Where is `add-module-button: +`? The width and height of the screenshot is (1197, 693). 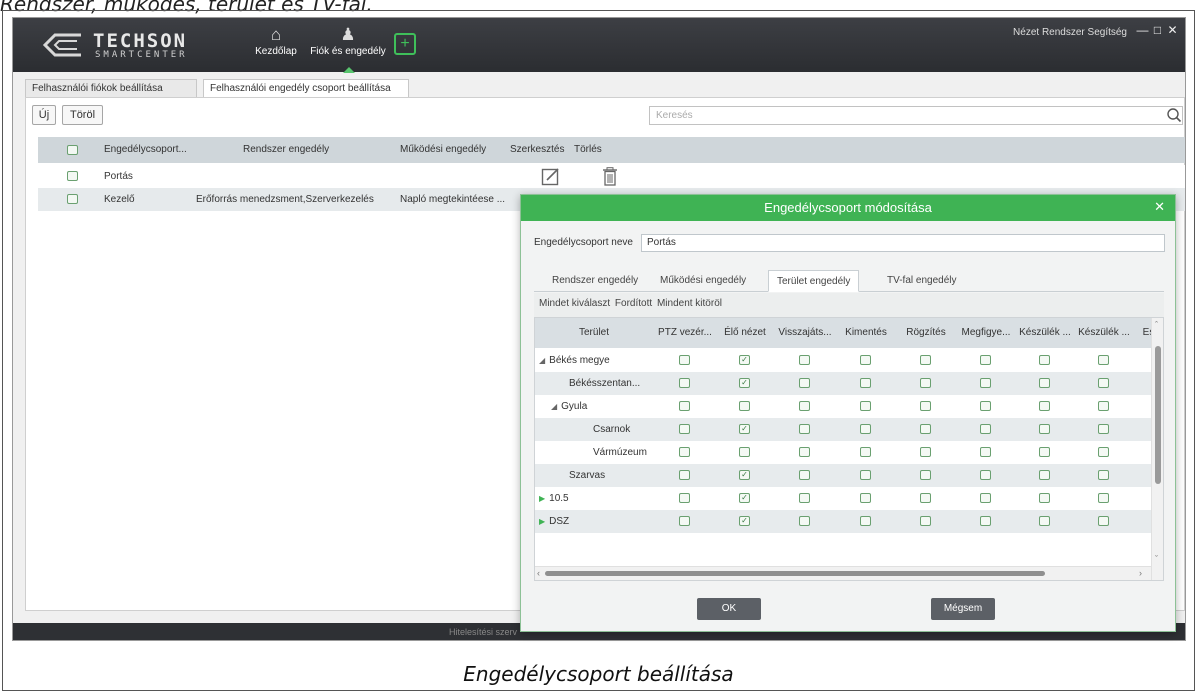
add-module-button: + is located at coordinates (405, 44).